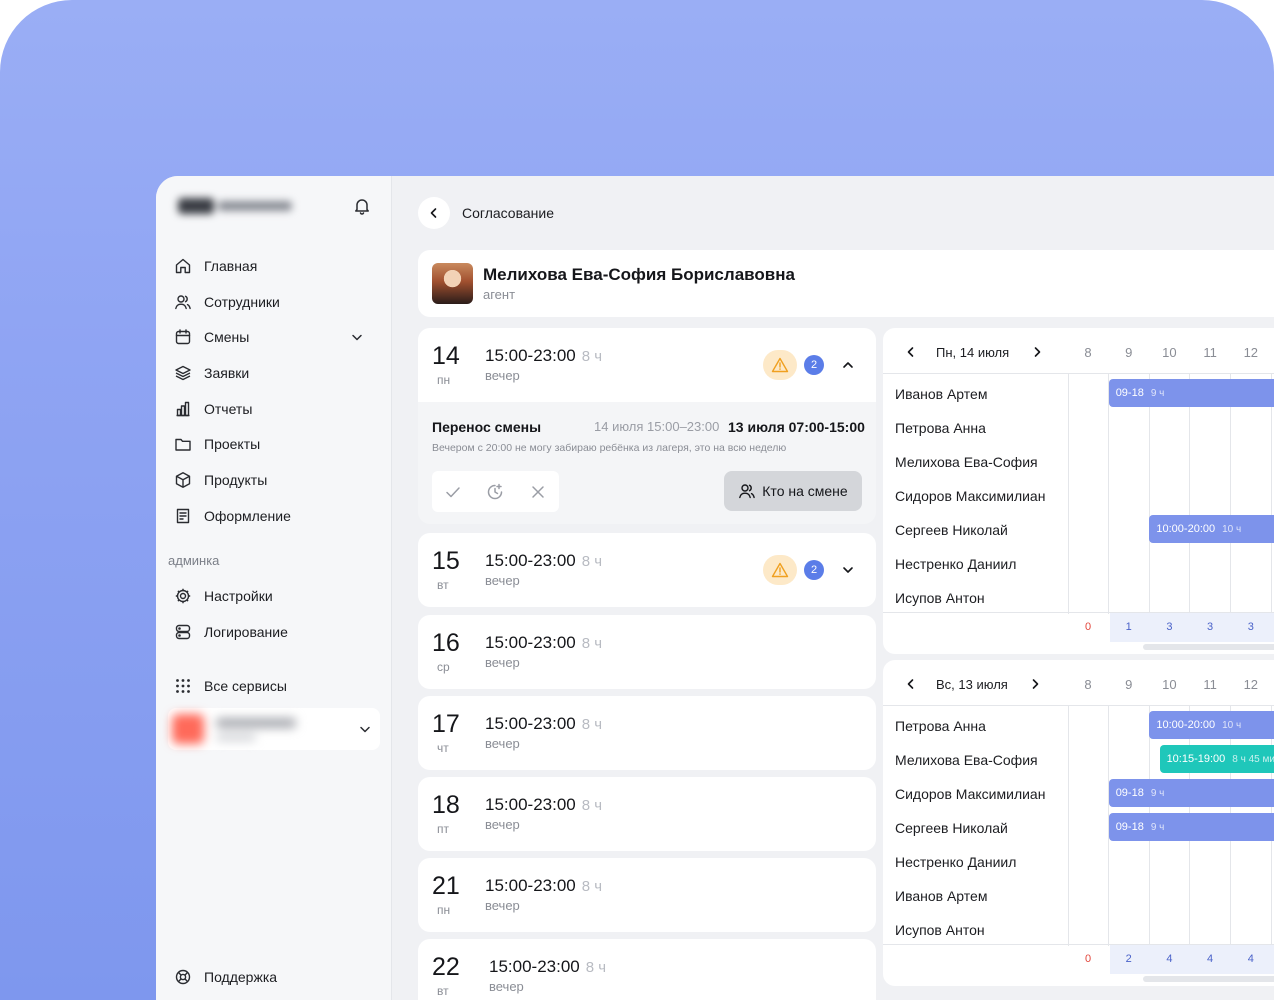 The image size is (1274, 1000). What do you see at coordinates (647, 969) in the screenshot?
I see `shift-card: 22 вт 15:00-23:00 8 ч вечер` at bounding box center [647, 969].